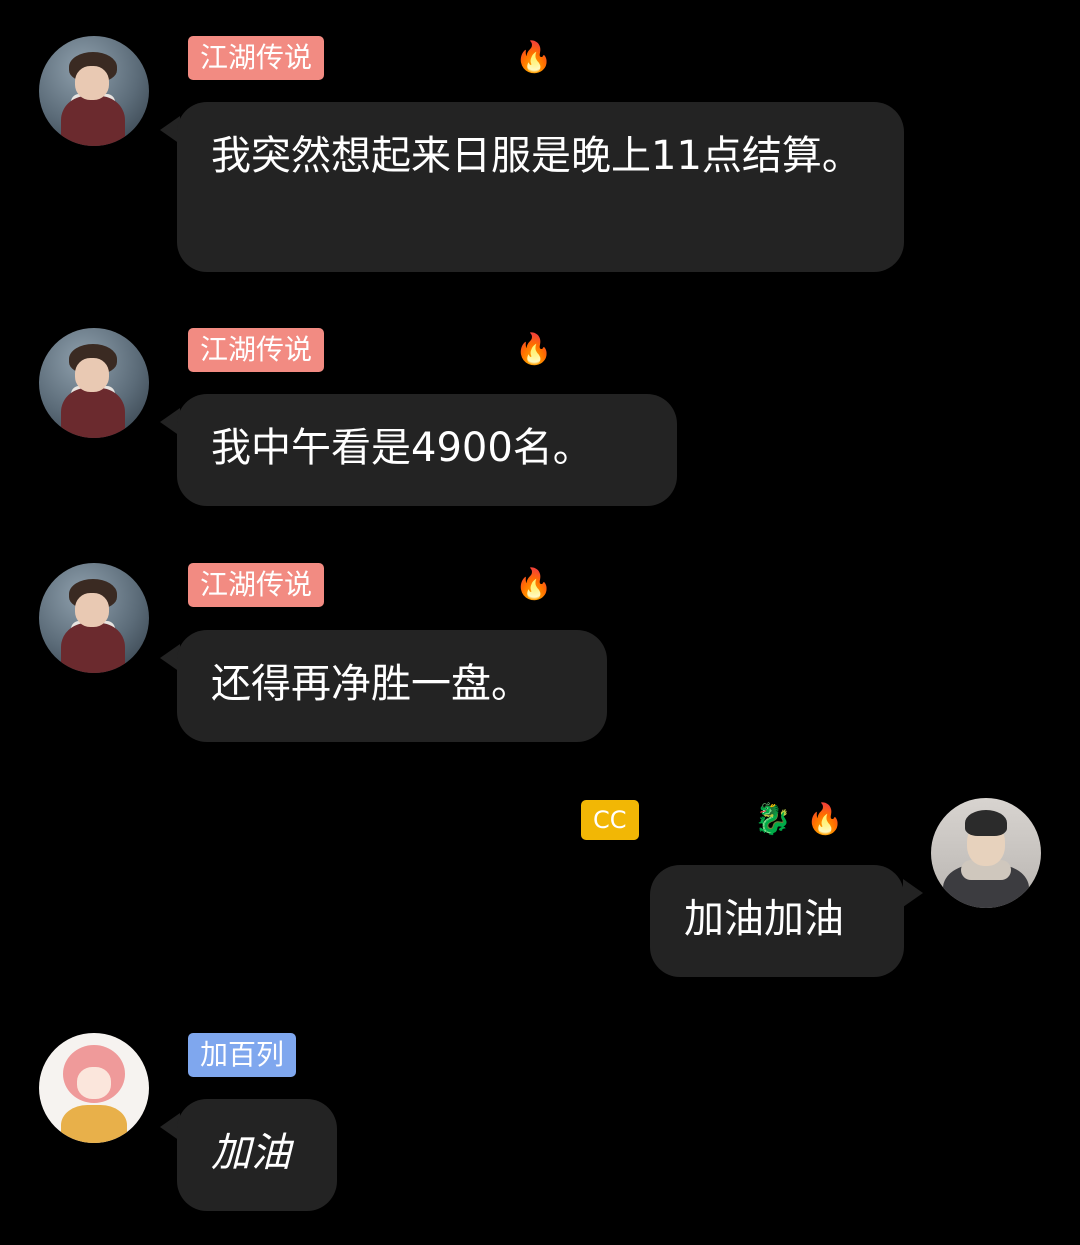 This screenshot has width=1080, height=1245. I want to click on message-bubble: 还得再净胜一盘。, so click(392, 686).